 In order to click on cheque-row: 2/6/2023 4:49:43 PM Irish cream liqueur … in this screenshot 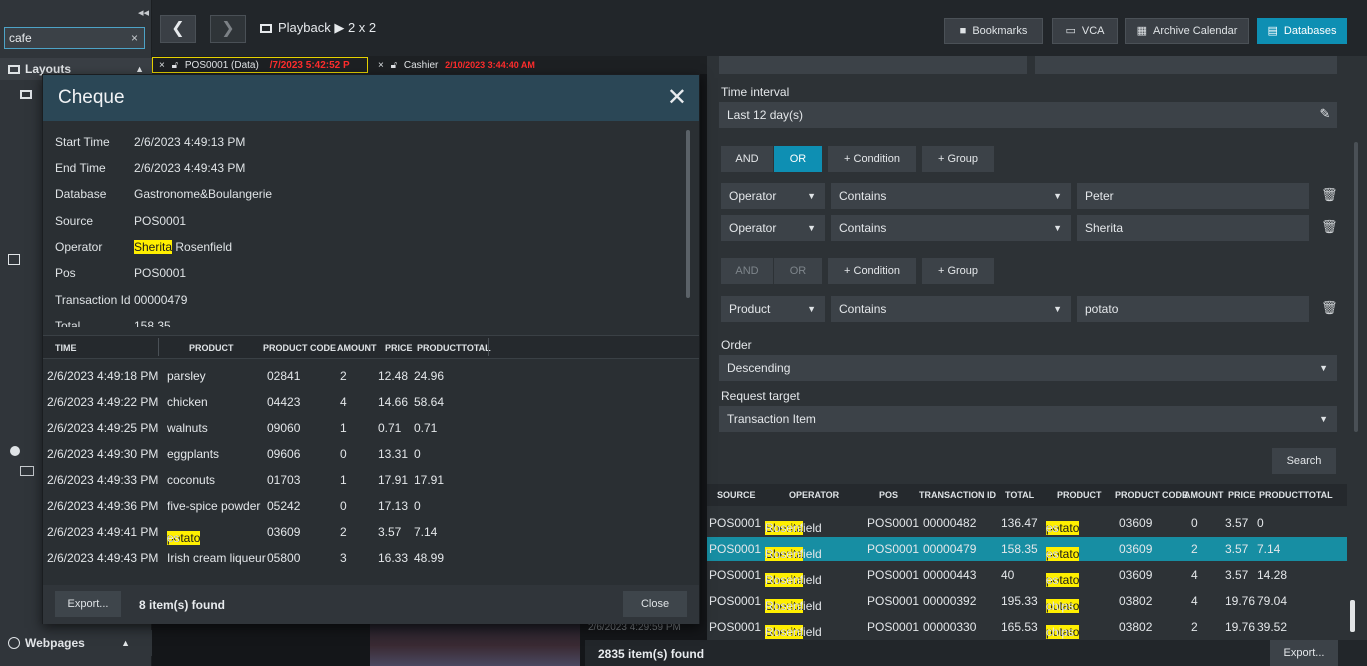, I will do `click(371, 558)`.